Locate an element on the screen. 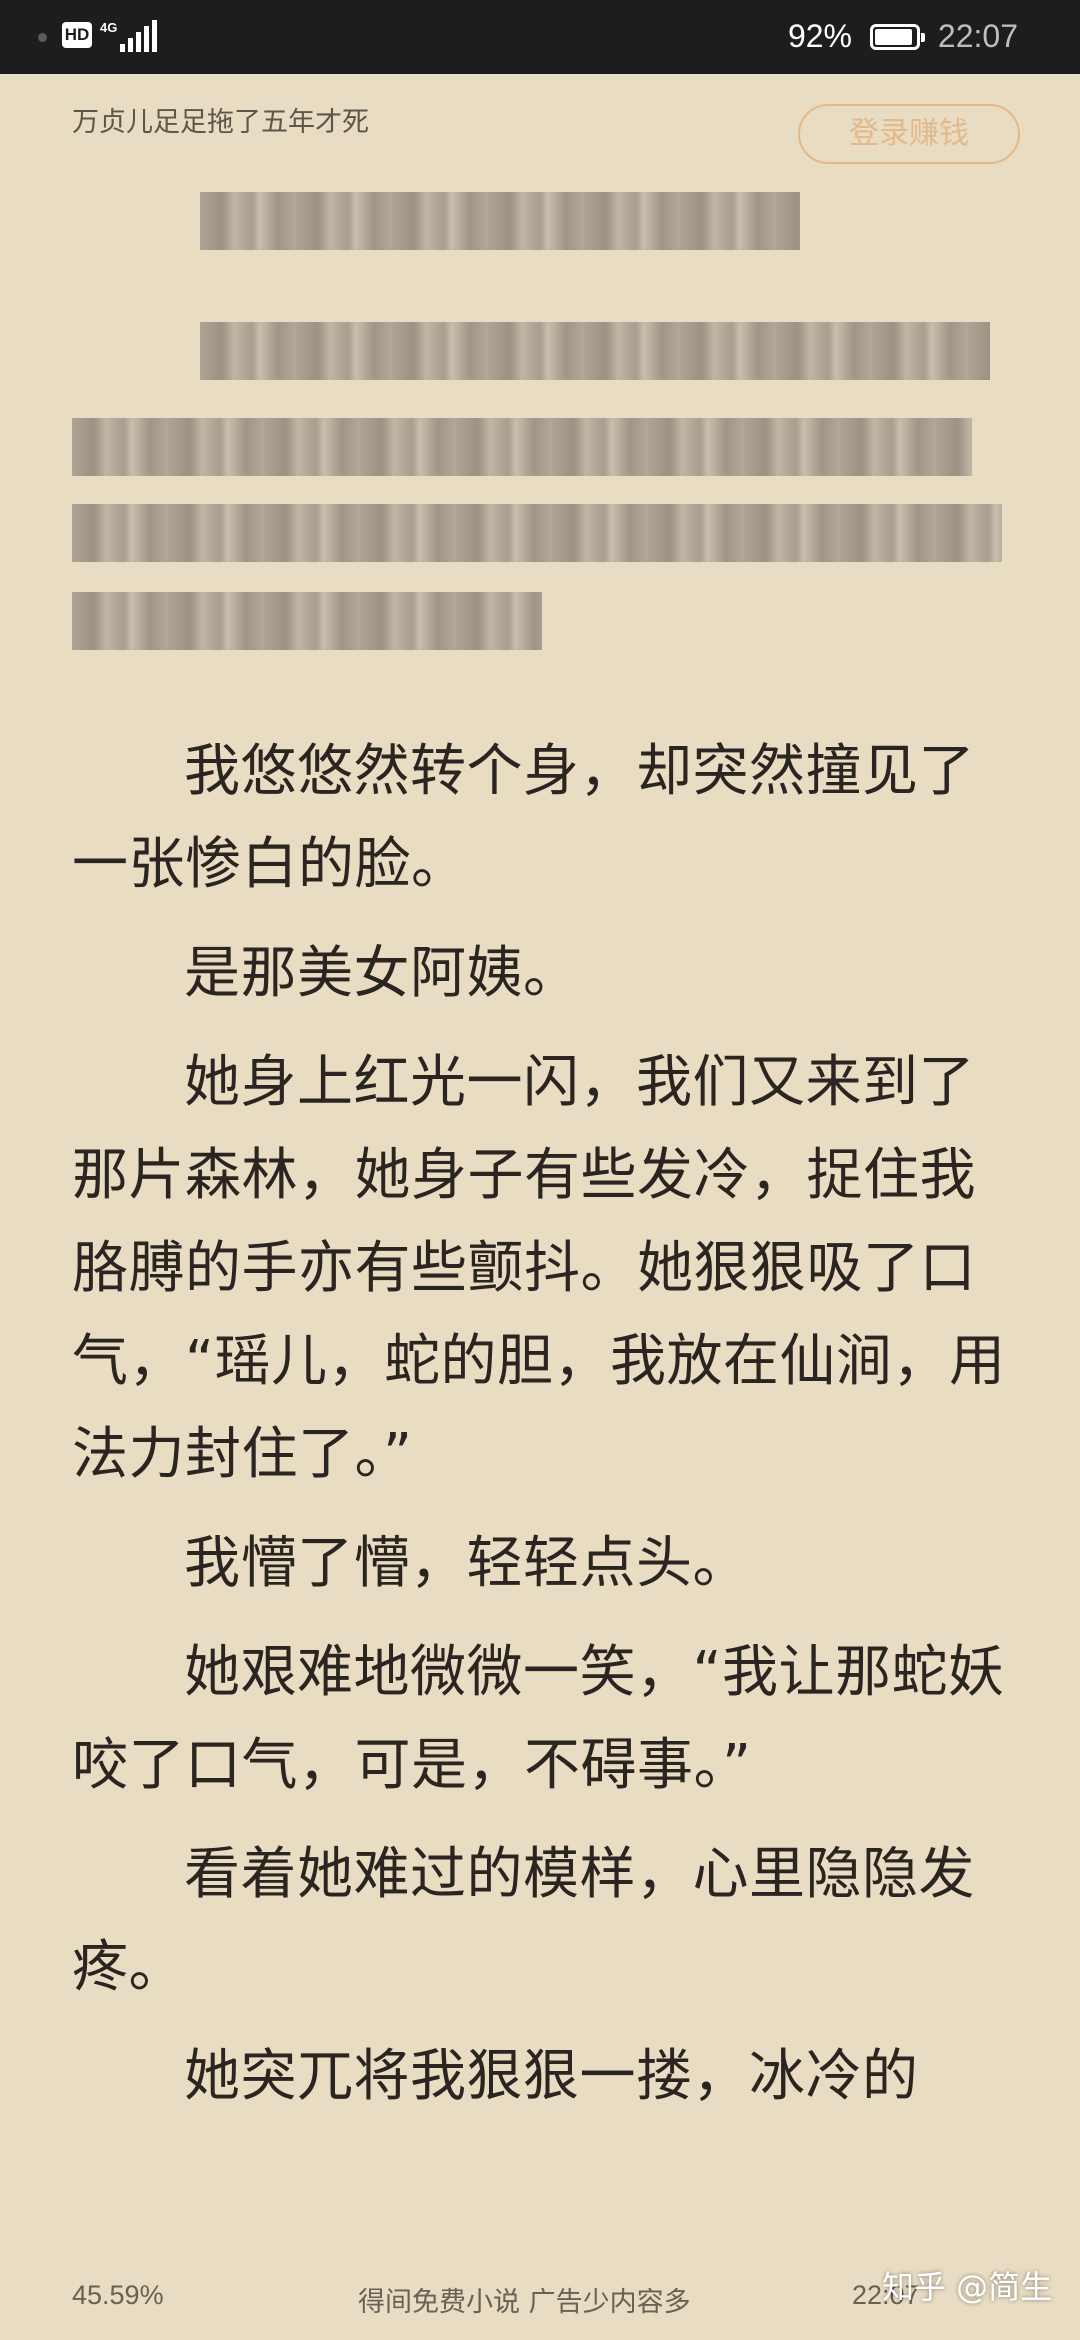 The height and width of the screenshot is (2340, 1080). reading-paragraph: 她艰难地微微一笑，“我让那蛇妖咬了口气，可是，不碍事。” is located at coordinates (538, 1719).